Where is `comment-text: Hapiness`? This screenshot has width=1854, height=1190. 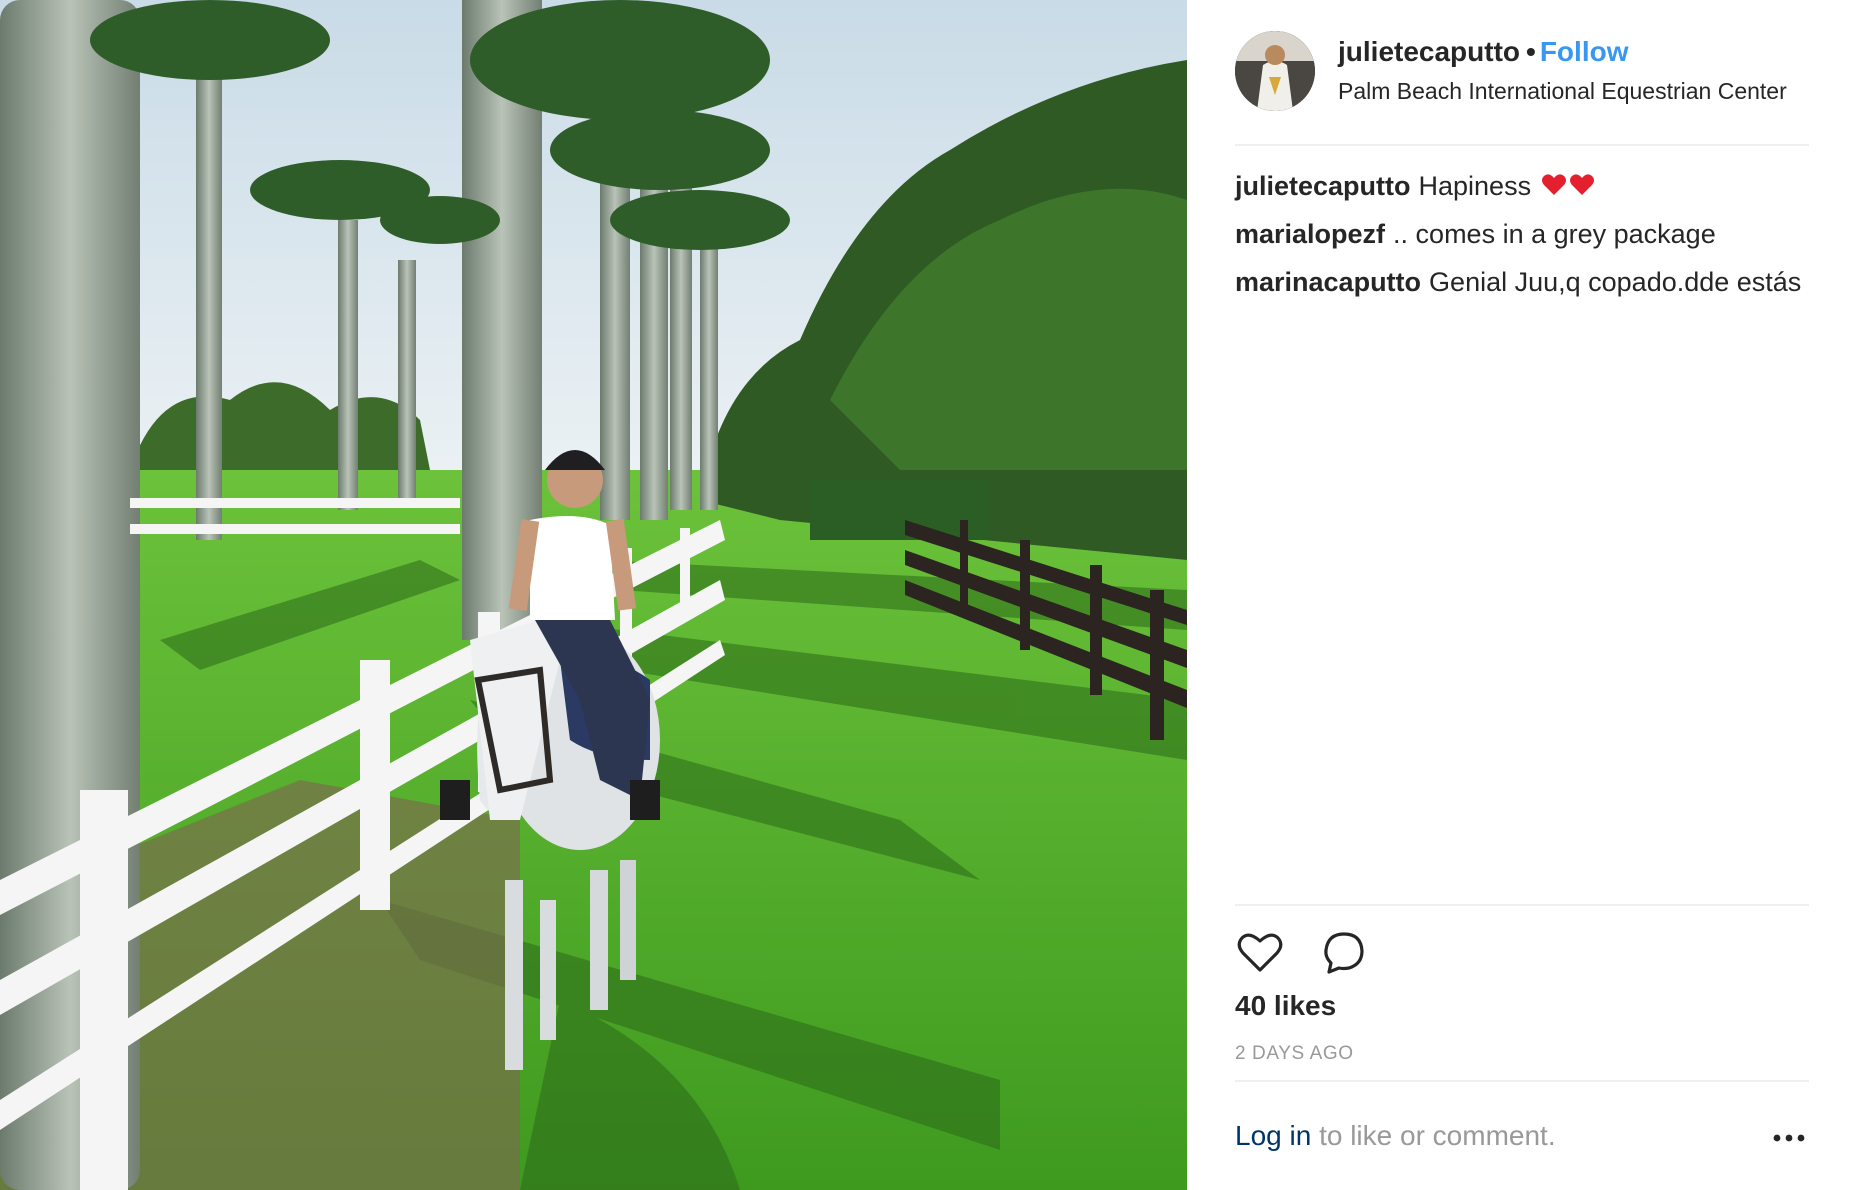 comment-text: Hapiness is located at coordinates (1475, 186).